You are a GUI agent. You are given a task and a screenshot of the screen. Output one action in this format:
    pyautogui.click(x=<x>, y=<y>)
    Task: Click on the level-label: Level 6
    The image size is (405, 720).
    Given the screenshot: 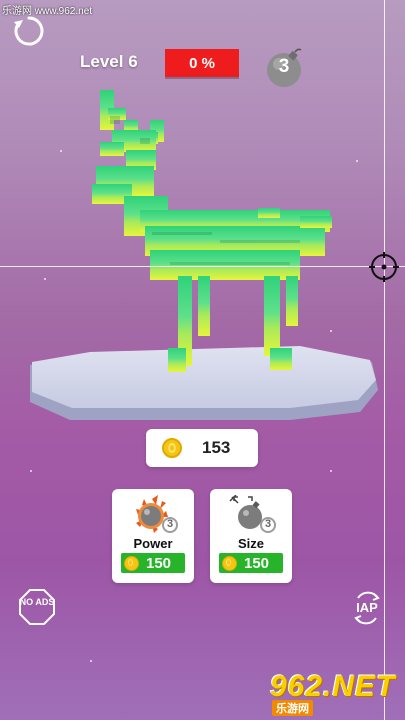 What is the action you would take?
    pyautogui.click(x=109, y=61)
    